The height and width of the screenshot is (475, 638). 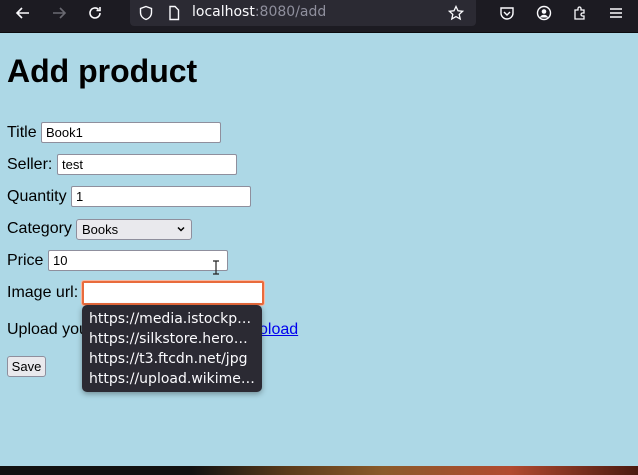 I want to click on page-title: Add product, so click(x=102, y=71).